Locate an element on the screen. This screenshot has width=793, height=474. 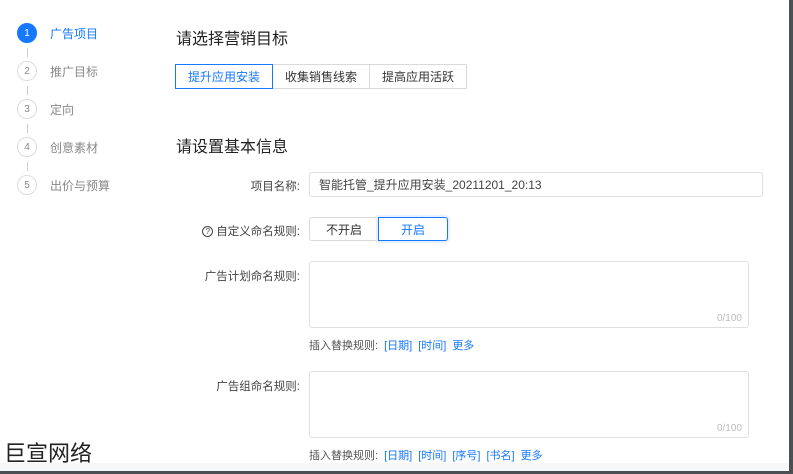
help-icon: ? is located at coordinates (208, 231).